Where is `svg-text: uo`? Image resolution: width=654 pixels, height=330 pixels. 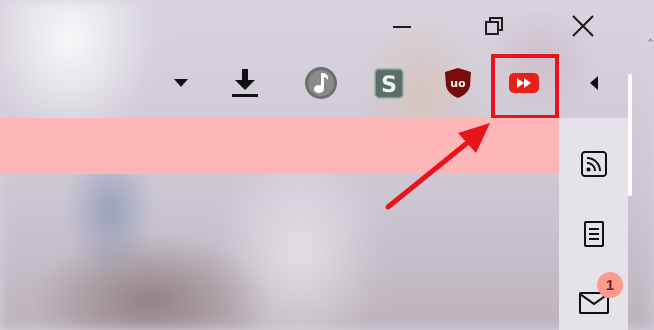 svg-text: uo is located at coordinates (458, 83).